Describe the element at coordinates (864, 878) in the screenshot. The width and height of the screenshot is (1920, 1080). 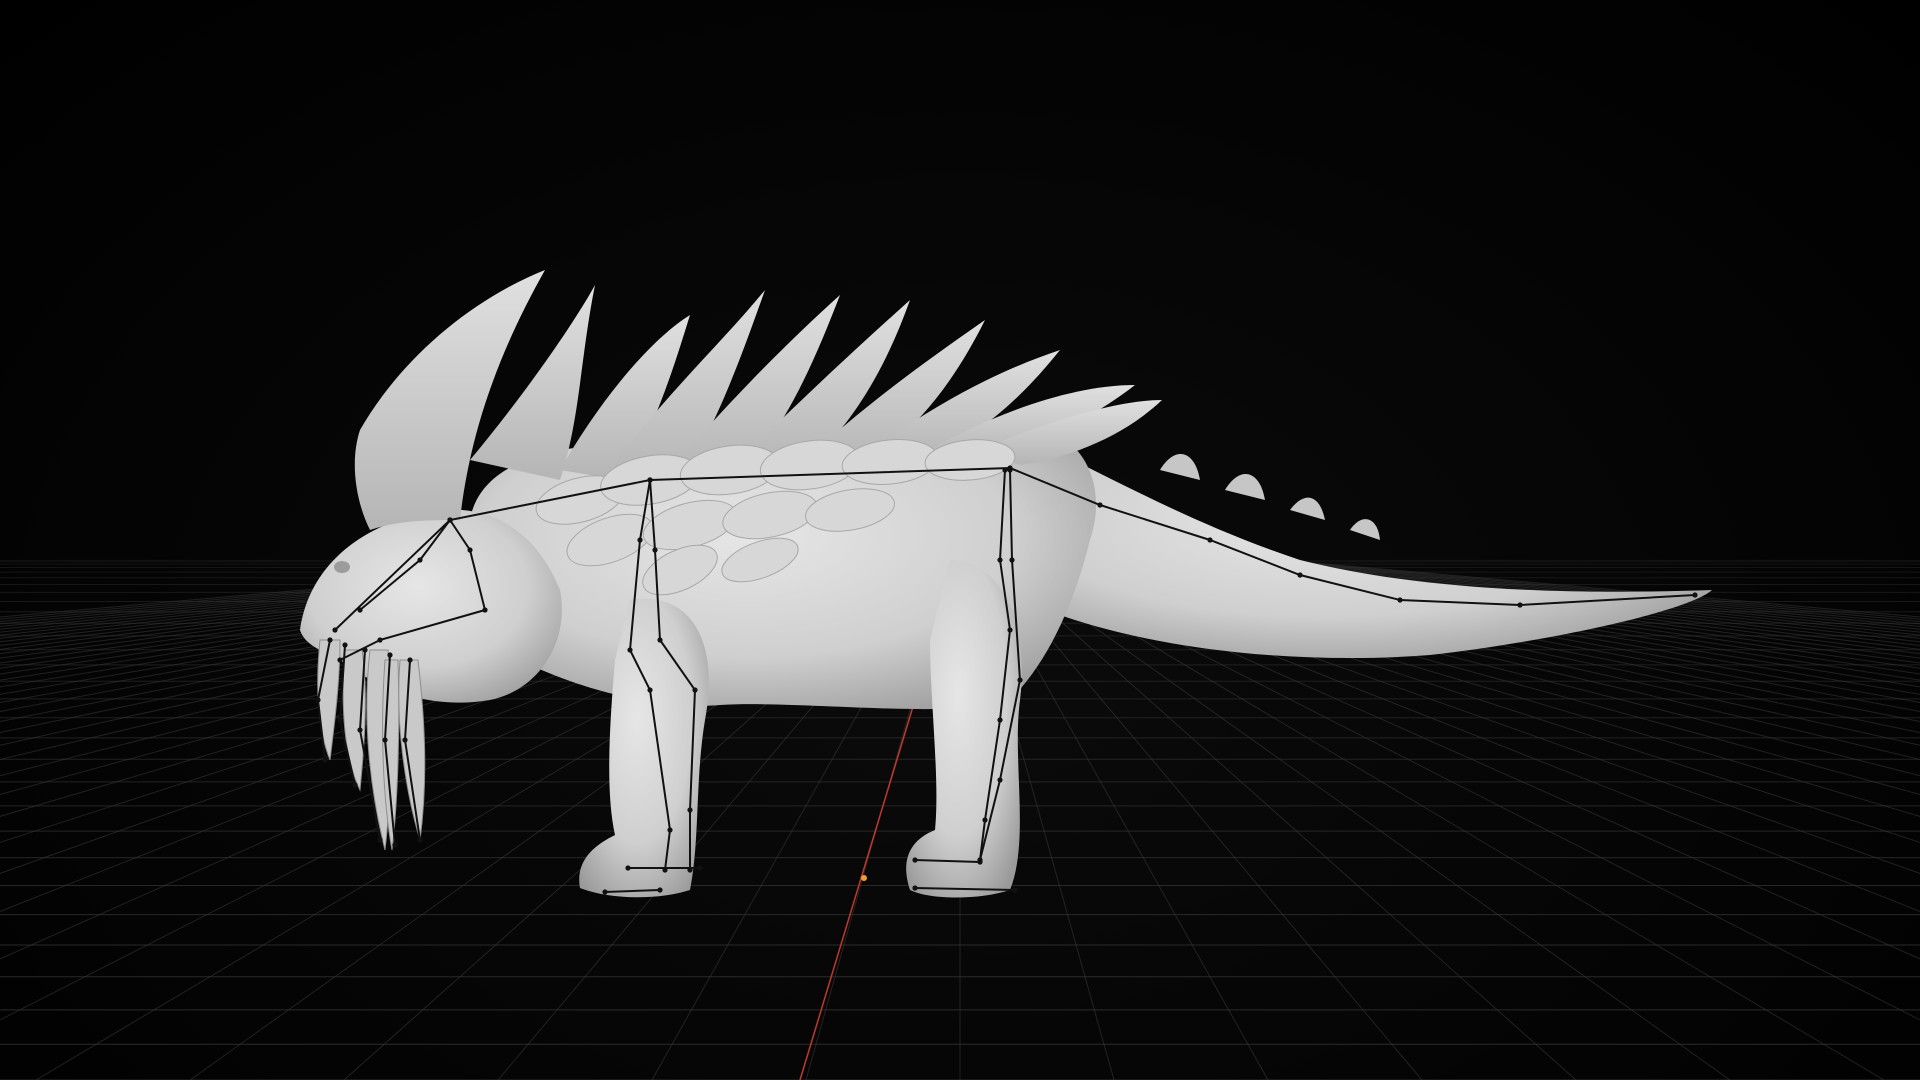
I see `scene-origin-point` at that location.